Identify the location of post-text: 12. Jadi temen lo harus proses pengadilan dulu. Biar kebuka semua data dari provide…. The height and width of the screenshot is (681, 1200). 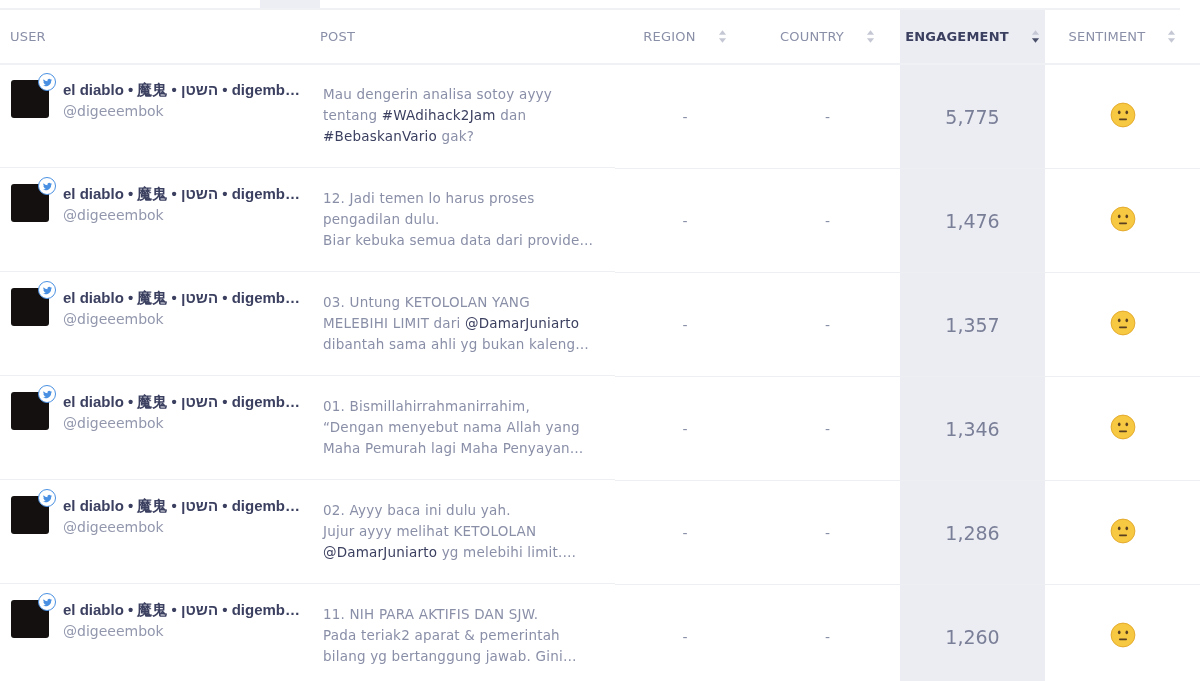
(459, 219).